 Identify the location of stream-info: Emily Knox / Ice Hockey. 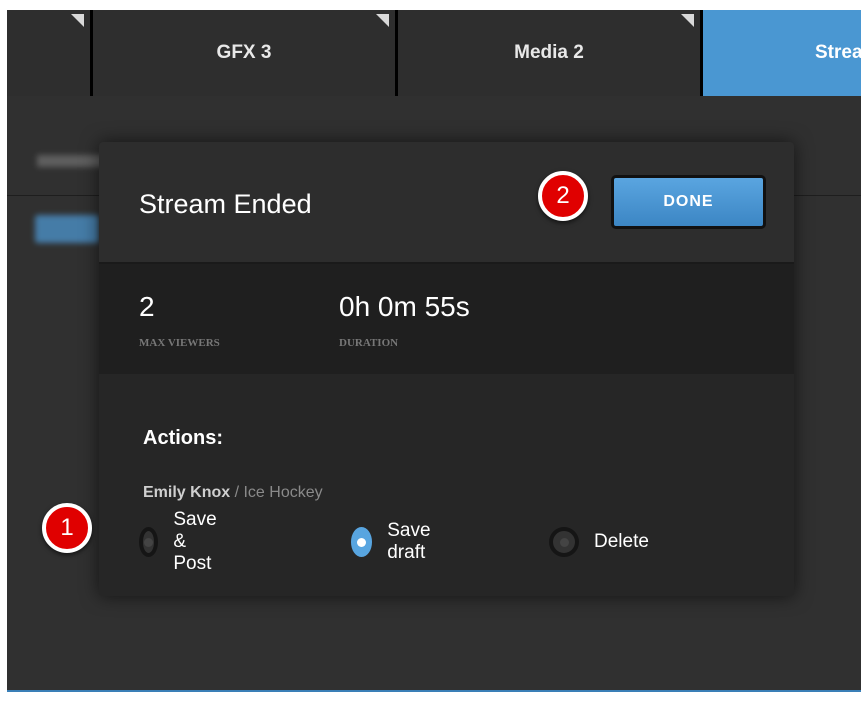
(233, 493).